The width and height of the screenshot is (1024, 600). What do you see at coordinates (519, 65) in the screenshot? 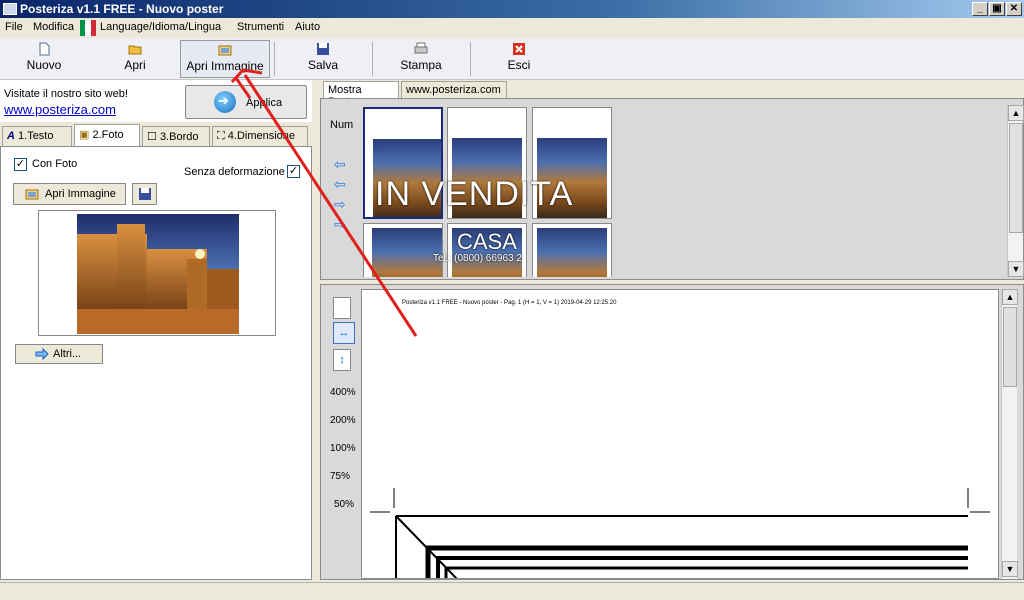
I see `esci-label: Esci` at bounding box center [519, 65].